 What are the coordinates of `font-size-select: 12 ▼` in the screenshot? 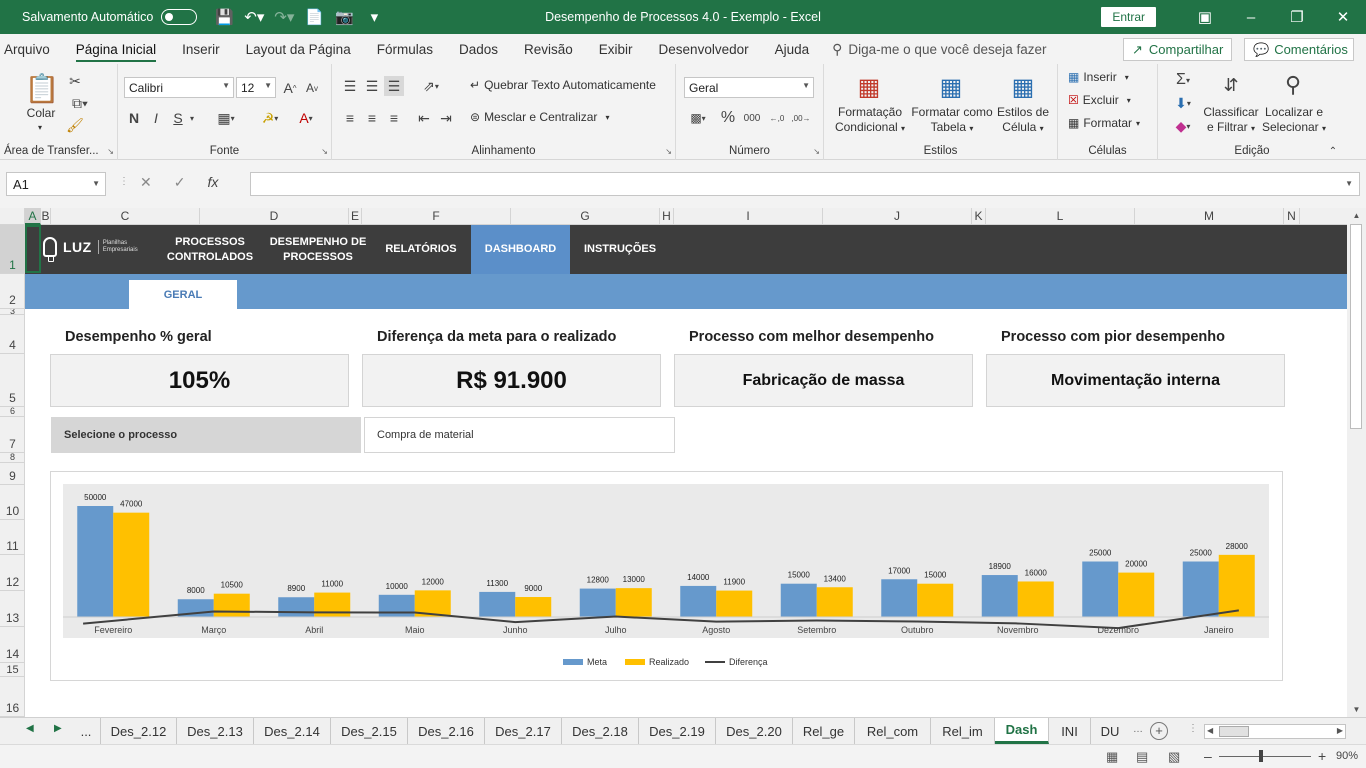 It's located at (256, 87).